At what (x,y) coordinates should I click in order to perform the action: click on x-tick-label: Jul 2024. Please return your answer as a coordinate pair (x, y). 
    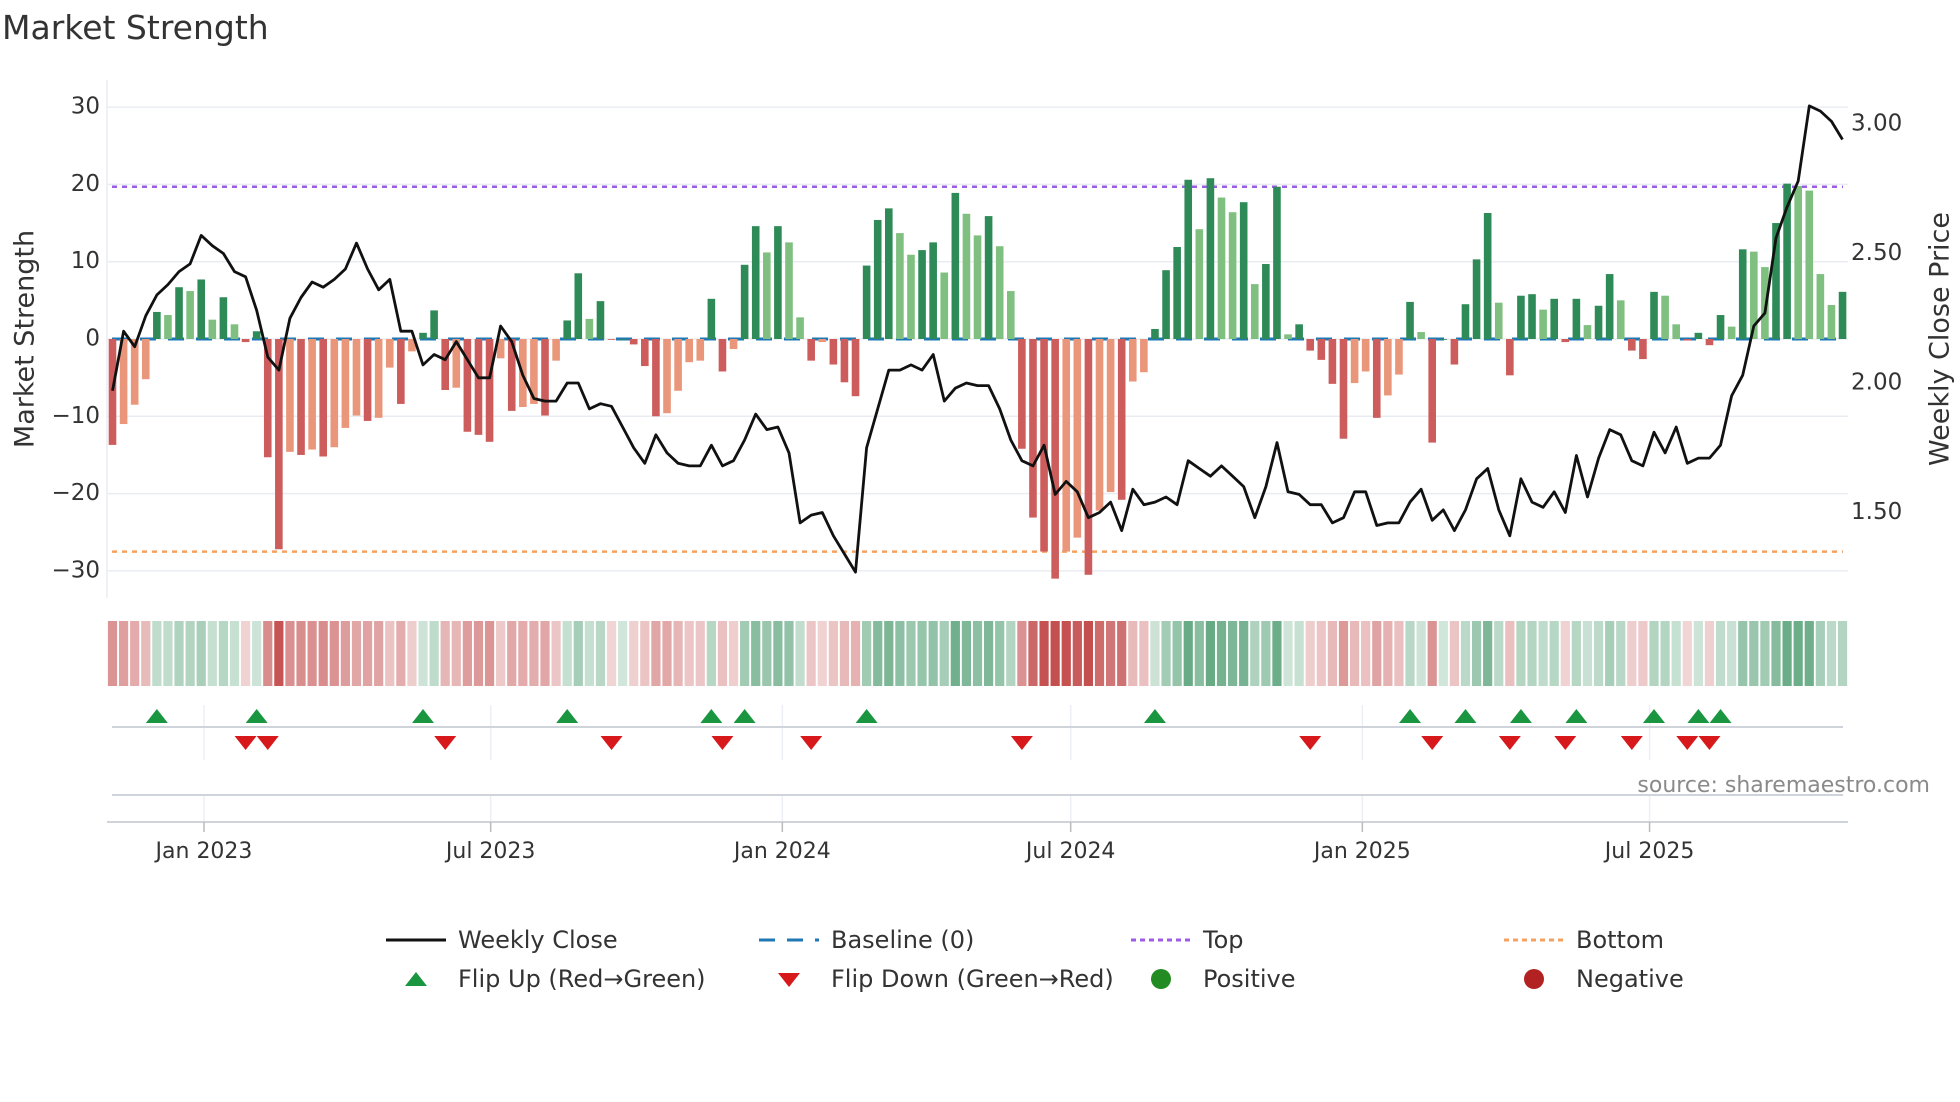
    Looking at the image, I should click on (1070, 851).